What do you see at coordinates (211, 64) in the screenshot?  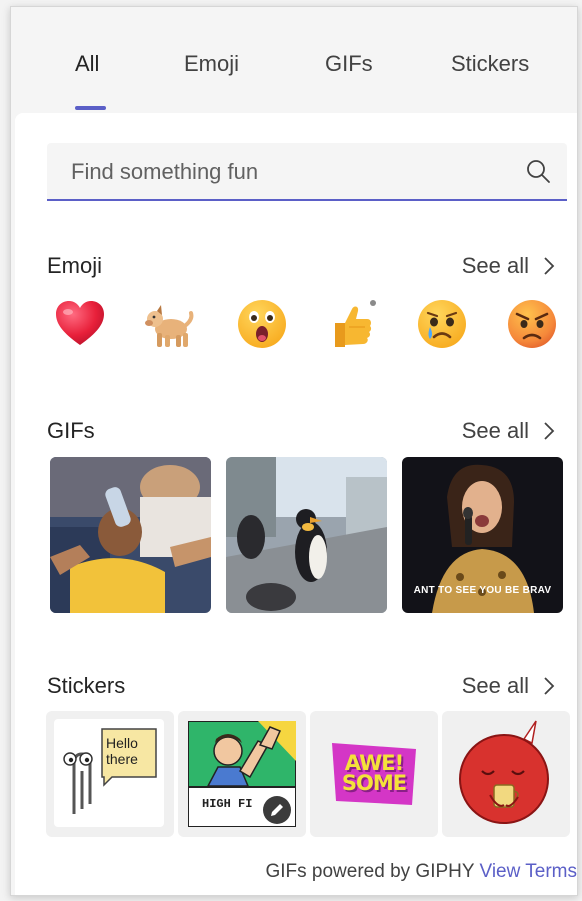 I see `tab-emoji: Emoji` at bounding box center [211, 64].